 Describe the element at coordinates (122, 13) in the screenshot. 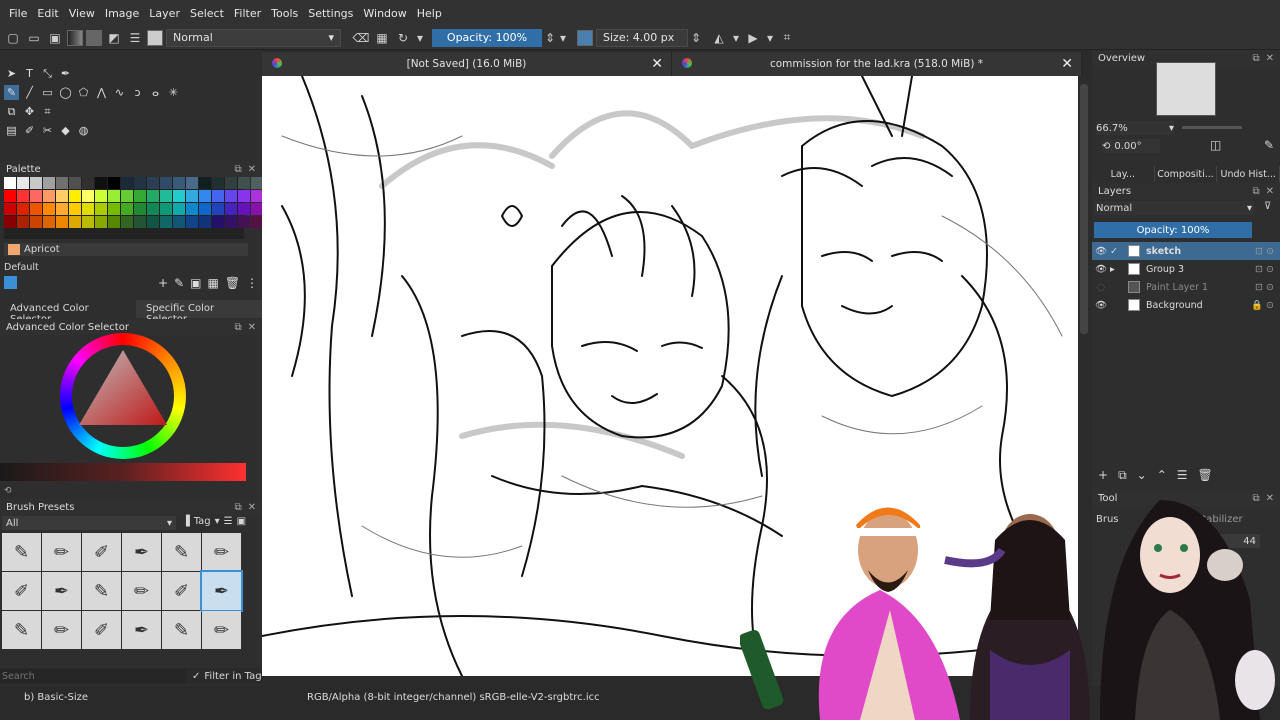

I see `menu-image: Image` at that location.